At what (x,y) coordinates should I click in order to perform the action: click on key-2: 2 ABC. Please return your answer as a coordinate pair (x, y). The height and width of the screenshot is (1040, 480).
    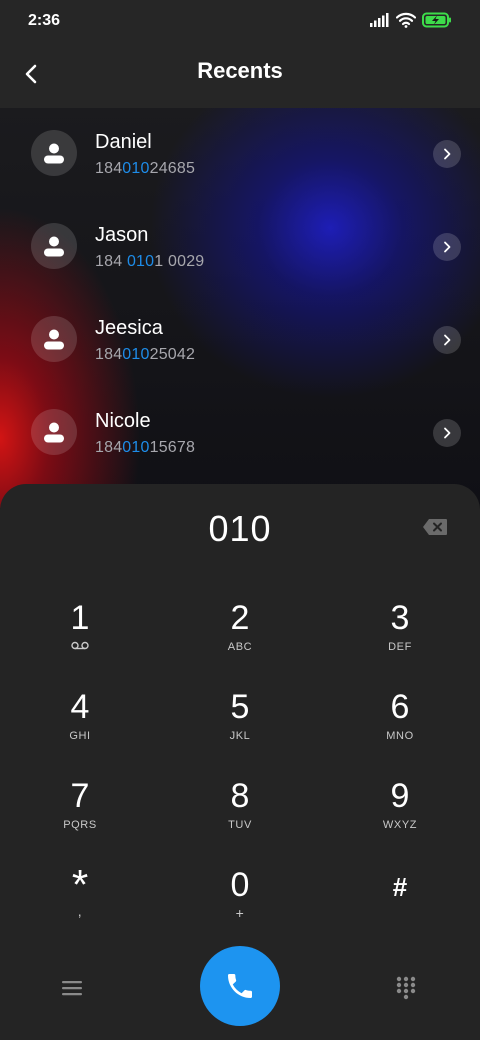
    Looking at the image, I should click on (240, 632).